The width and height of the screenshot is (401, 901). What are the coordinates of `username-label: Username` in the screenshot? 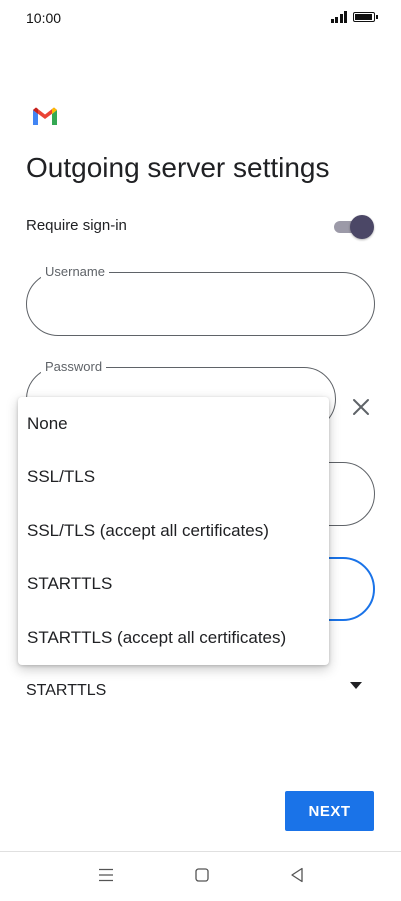 It's located at (75, 271).